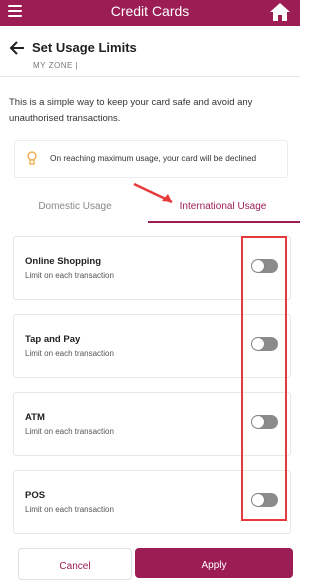 This screenshot has height=585, width=320. I want to click on breadcrumb: MY ZONE |, so click(56, 65).